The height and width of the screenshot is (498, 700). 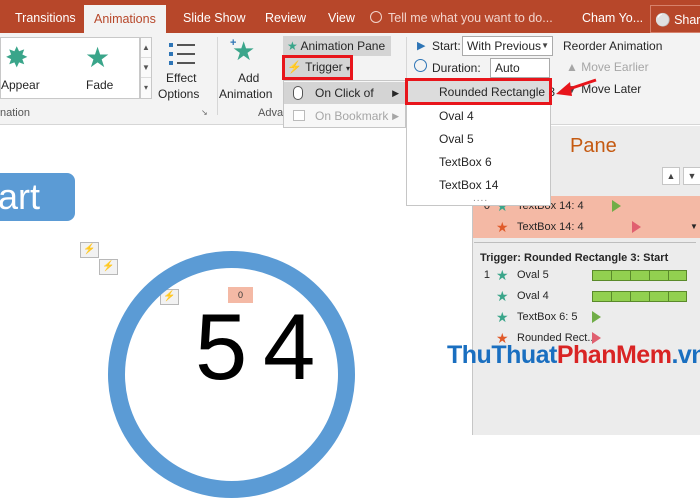 I want to click on effect-fade: ★ Fade, so click(x=101, y=68).